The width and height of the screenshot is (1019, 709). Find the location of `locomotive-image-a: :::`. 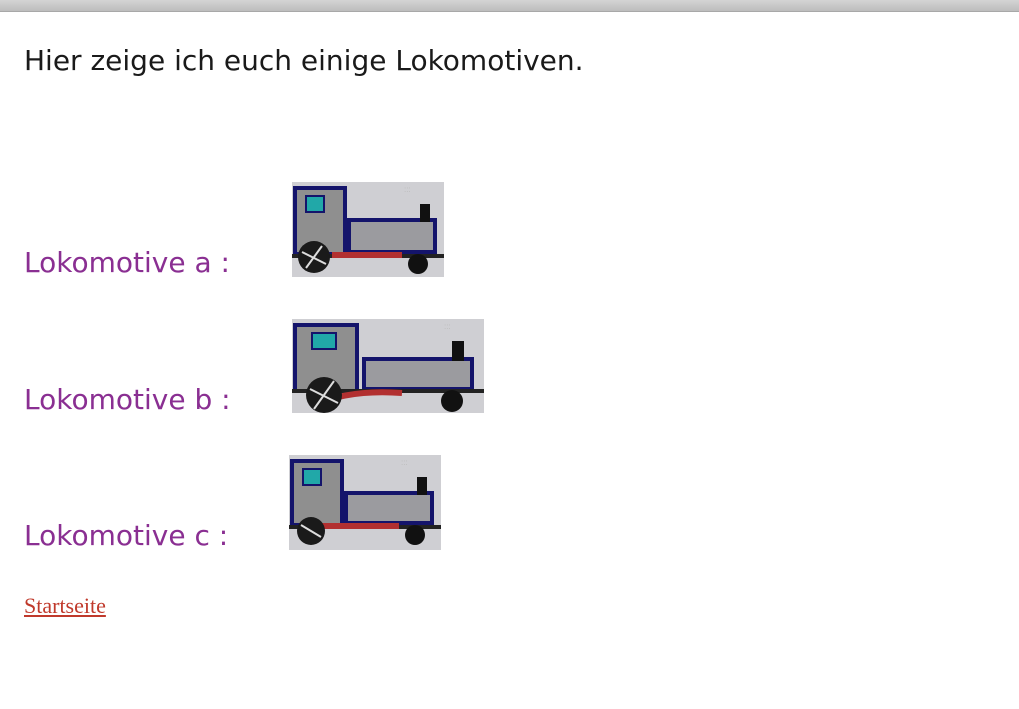

locomotive-image-a: ::: is located at coordinates (368, 229).